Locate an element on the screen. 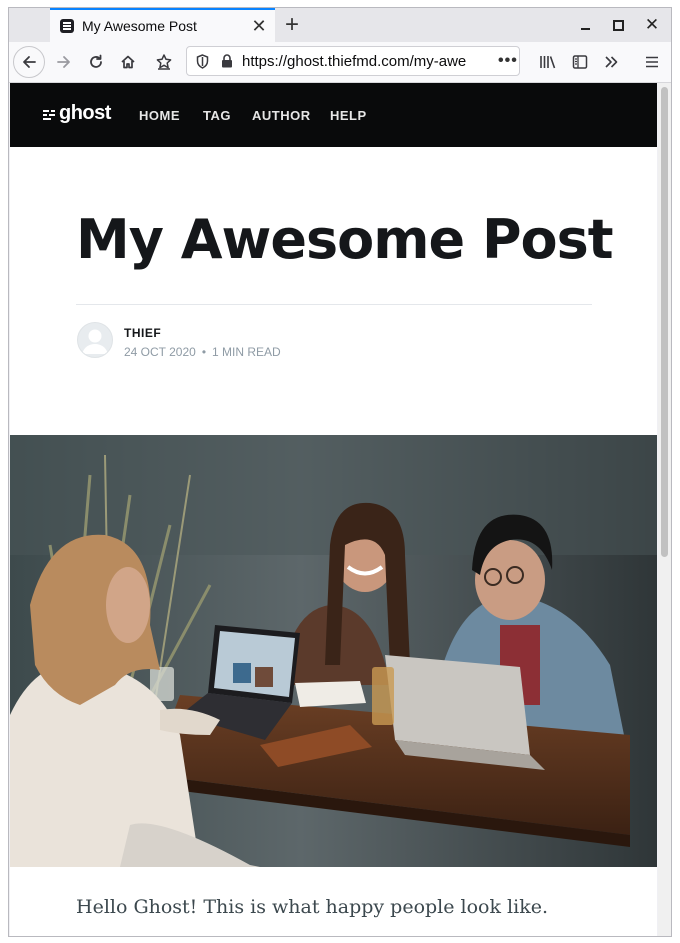 Image resolution: width=680 pixels, height=943 pixels. hamburger-menu-icon is located at coordinates (652, 62).